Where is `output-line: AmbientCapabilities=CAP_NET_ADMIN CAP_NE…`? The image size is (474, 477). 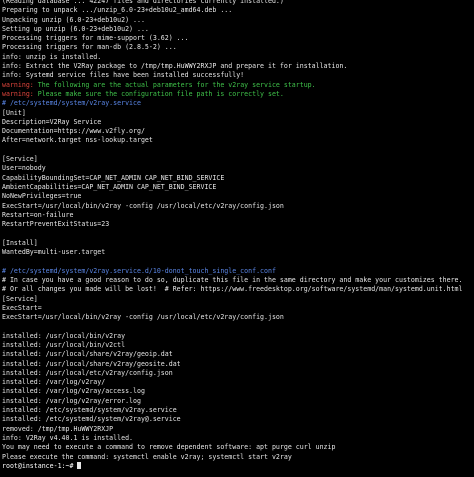 output-line: AmbientCapabilities=CAP_NET_ADMIN CAP_NE… is located at coordinates (109, 186).